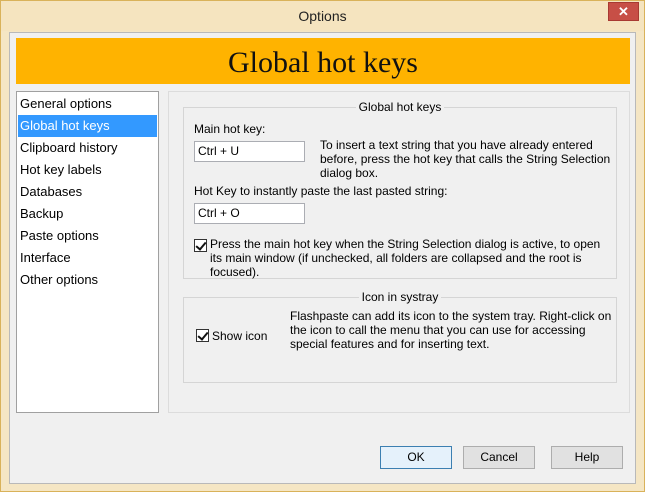  I want to click on nav-item-global-hot-keys: Global hot keys, so click(87, 126).